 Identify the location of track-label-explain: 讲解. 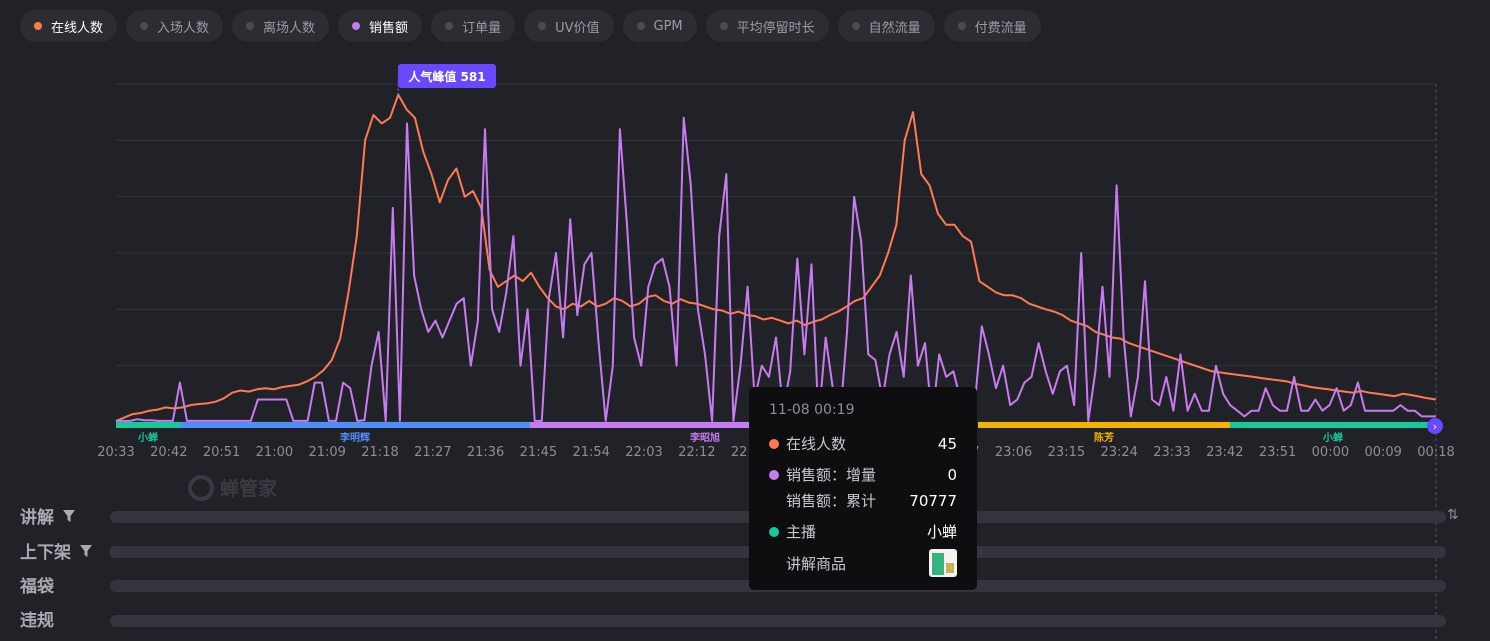
(48, 515).